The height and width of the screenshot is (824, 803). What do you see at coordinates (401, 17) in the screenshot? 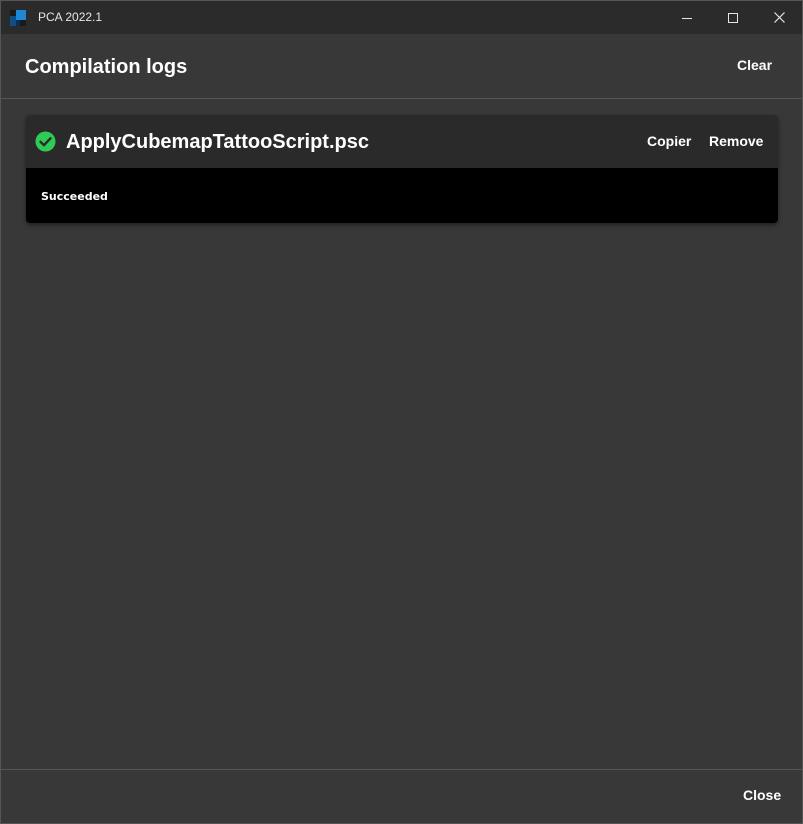
I see `title-bar: PCA 2022.1` at bounding box center [401, 17].